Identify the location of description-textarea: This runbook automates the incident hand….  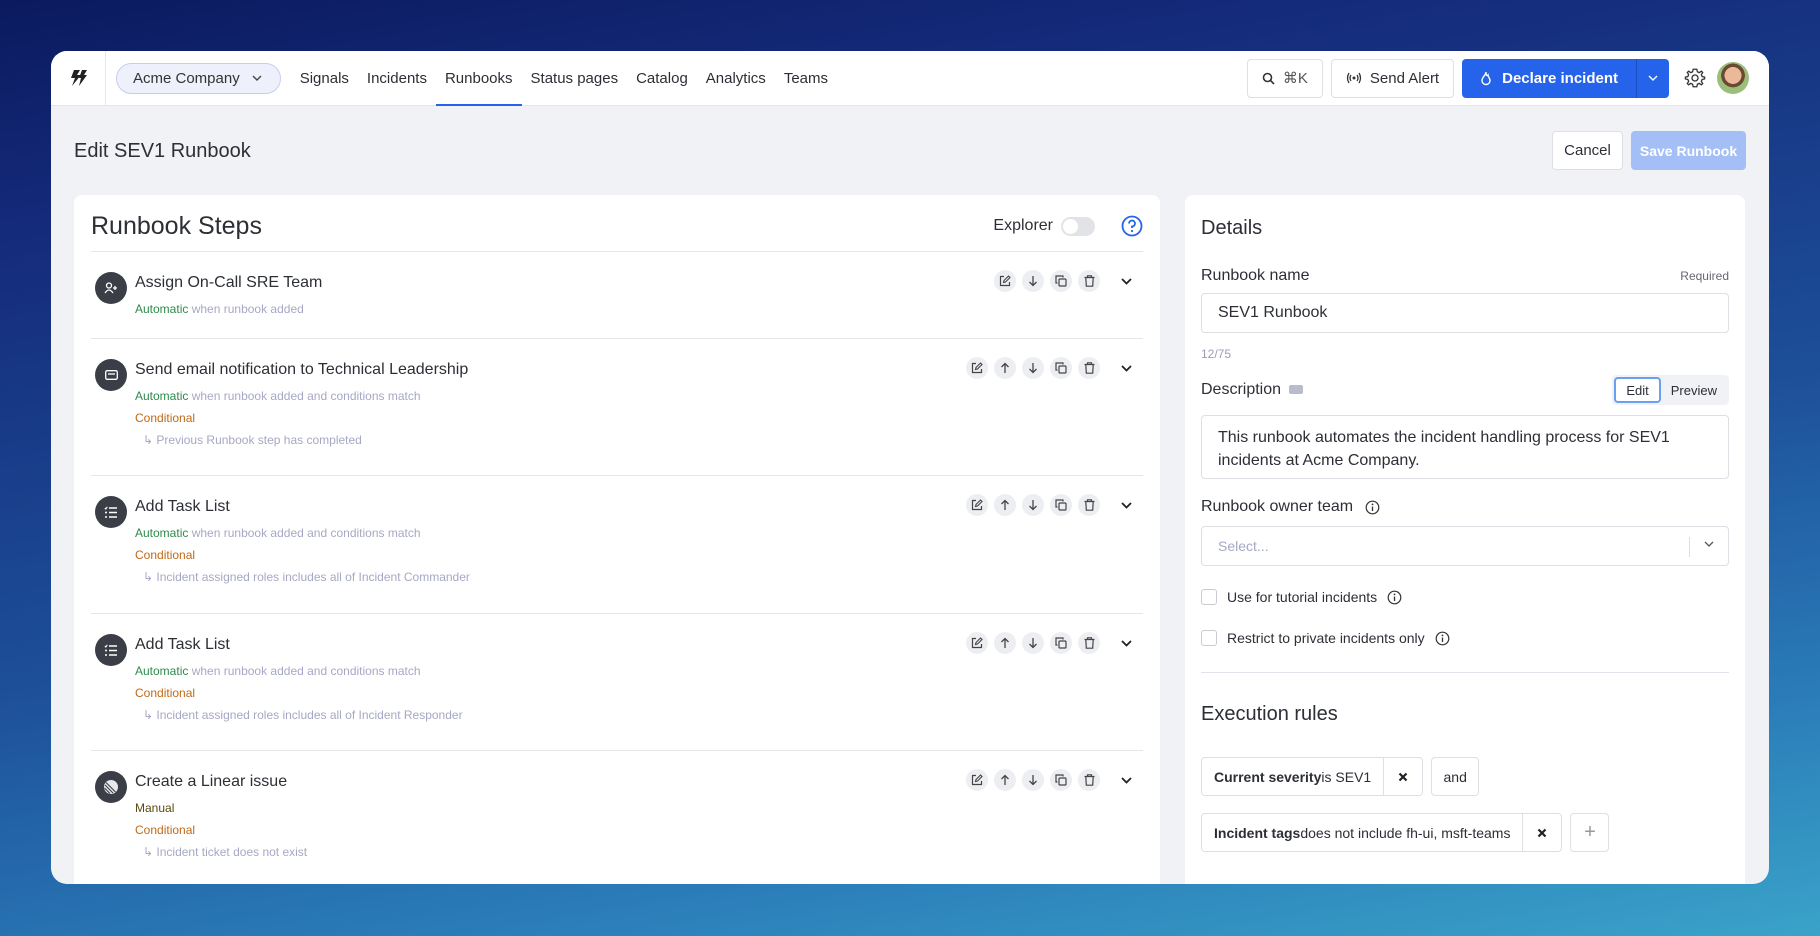
(1465, 447).